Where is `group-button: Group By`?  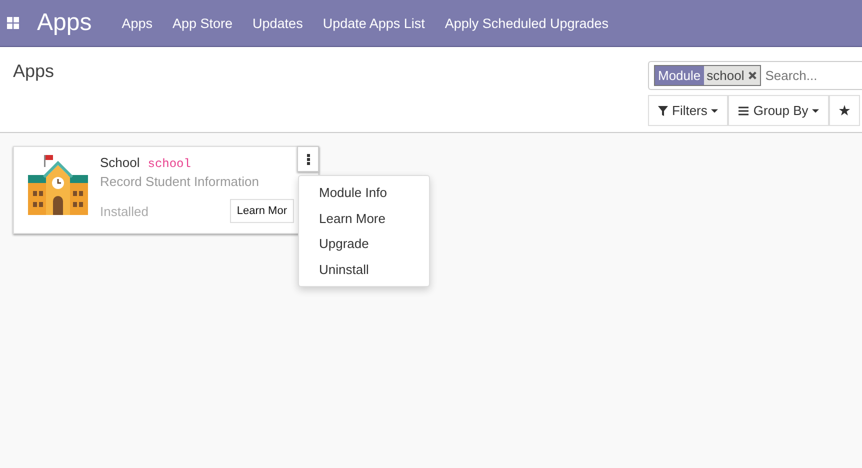
group-button: Group By is located at coordinates (779, 110).